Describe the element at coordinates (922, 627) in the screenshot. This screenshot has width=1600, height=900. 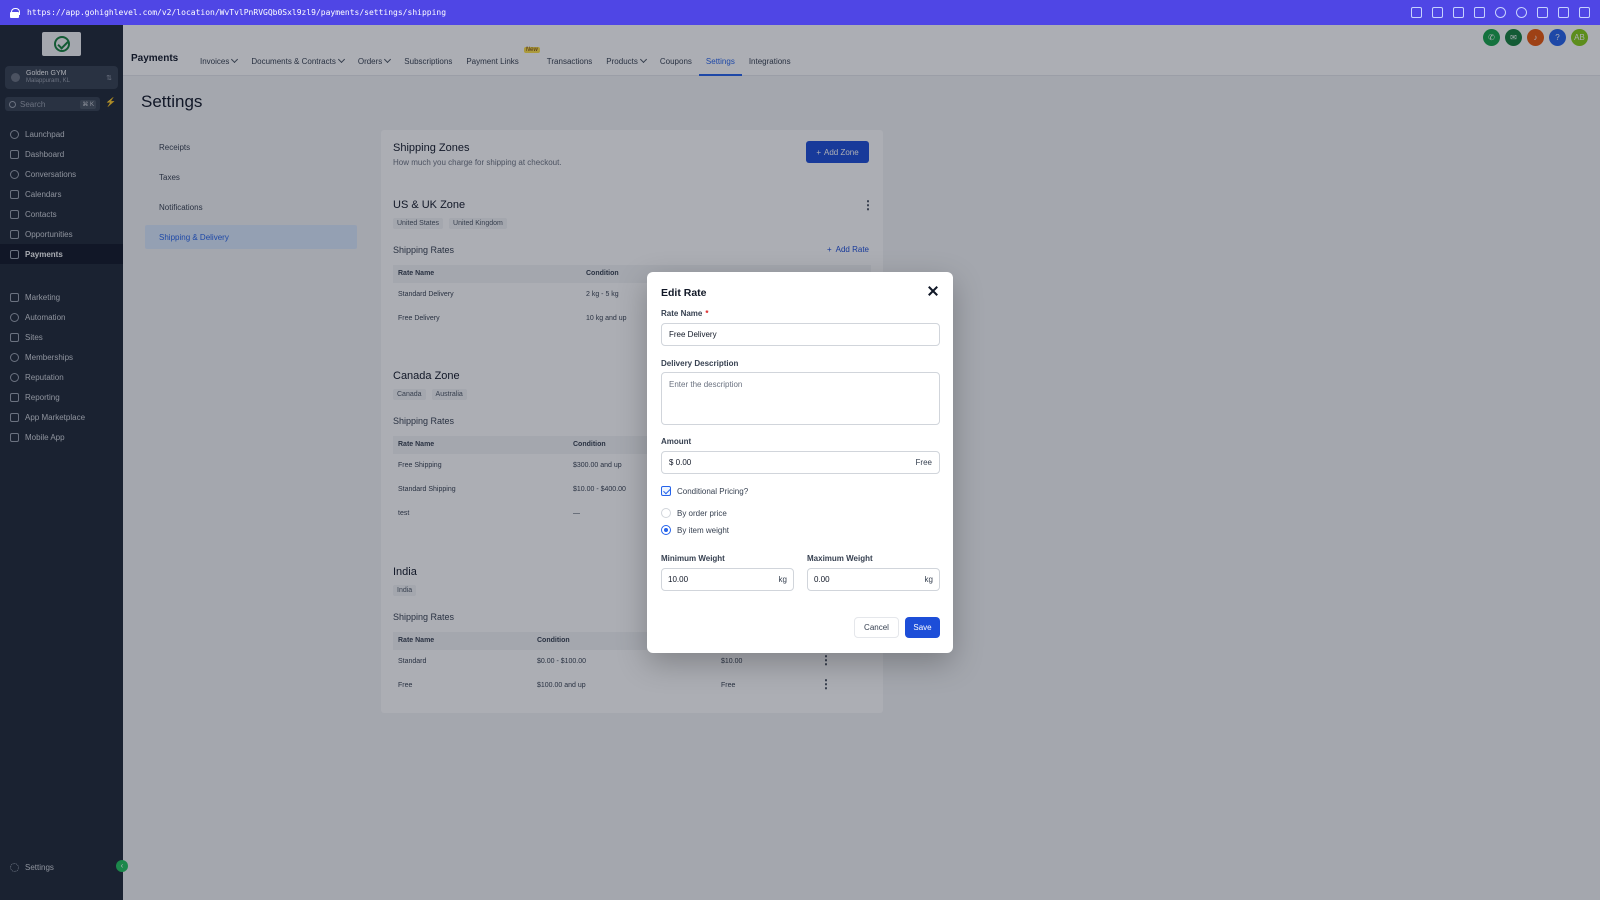
I see `save-button: Save` at that location.